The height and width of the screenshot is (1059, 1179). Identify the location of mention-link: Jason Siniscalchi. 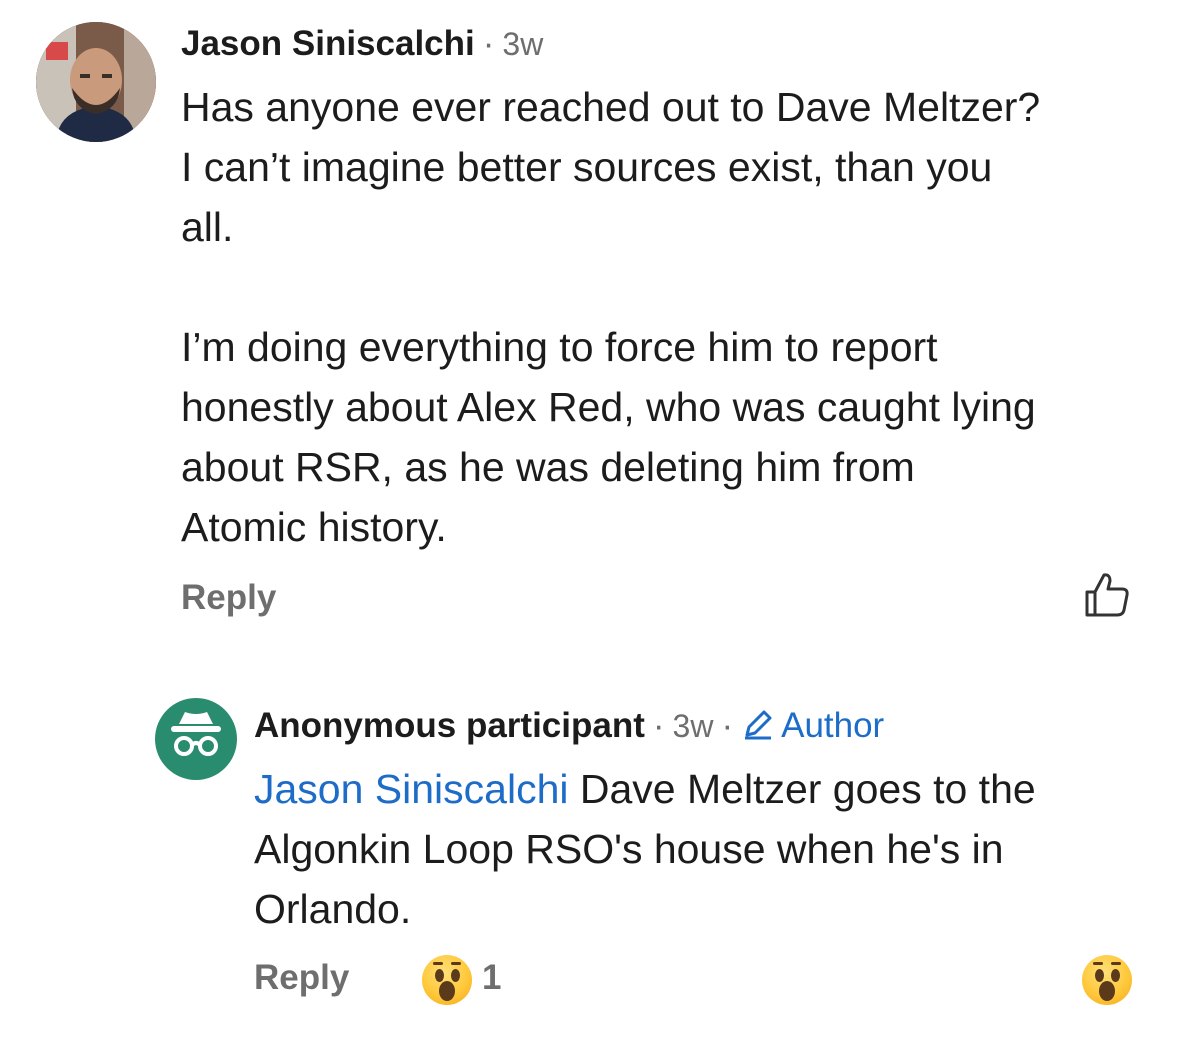
(411, 789).